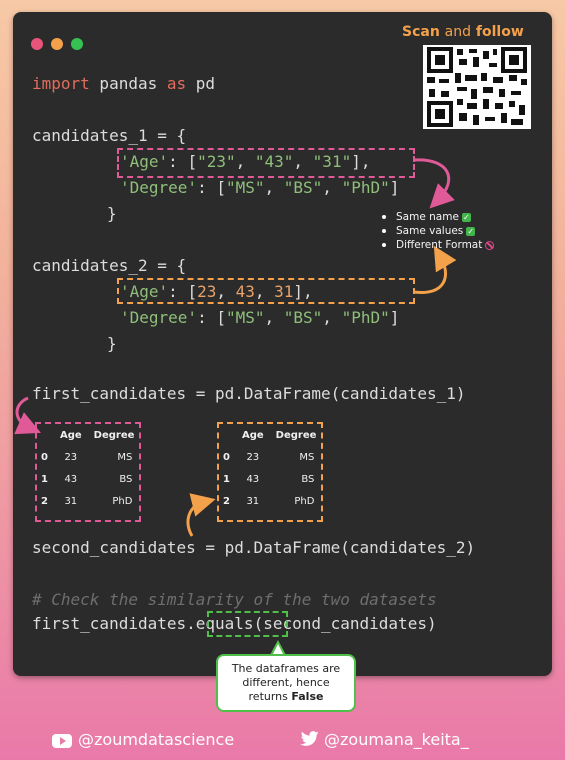  What do you see at coordinates (307, 696) in the screenshot?
I see `callout-false: False` at bounding box center [307, 696].